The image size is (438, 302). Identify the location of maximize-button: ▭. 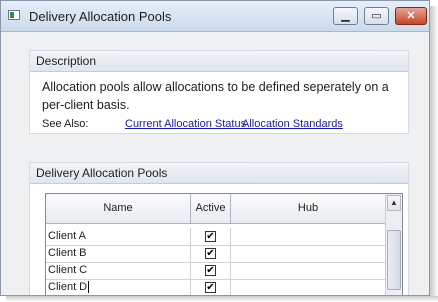
(376, 16).